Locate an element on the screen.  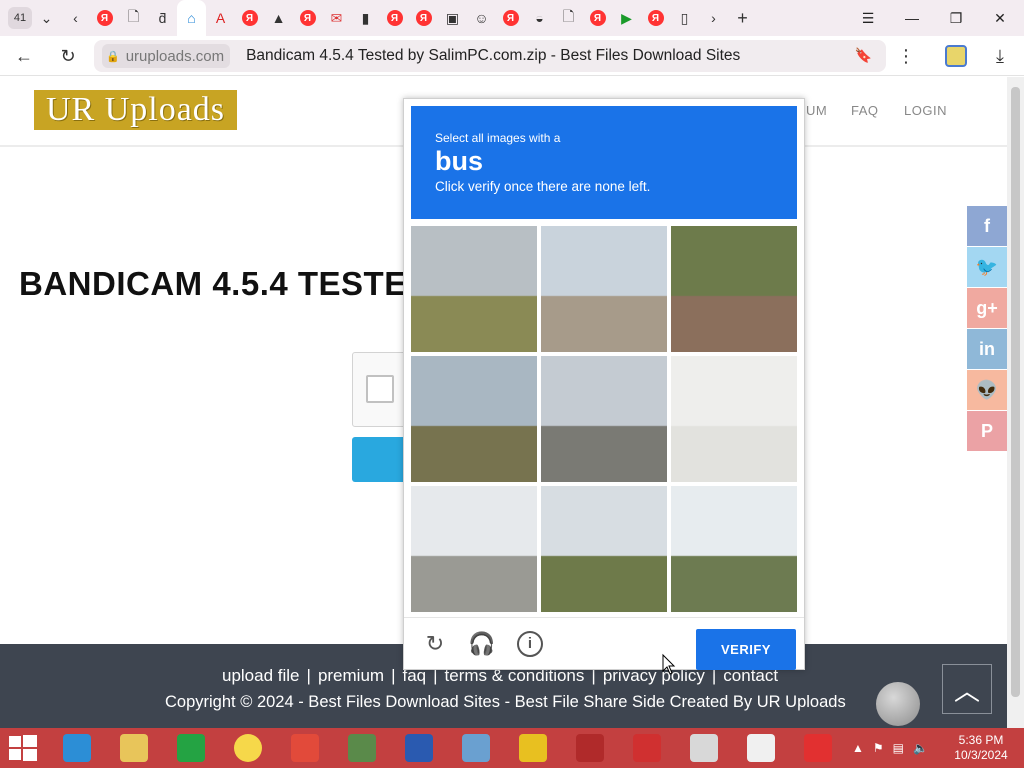
yandex-icon: Я is located at coordinates (249, 18).